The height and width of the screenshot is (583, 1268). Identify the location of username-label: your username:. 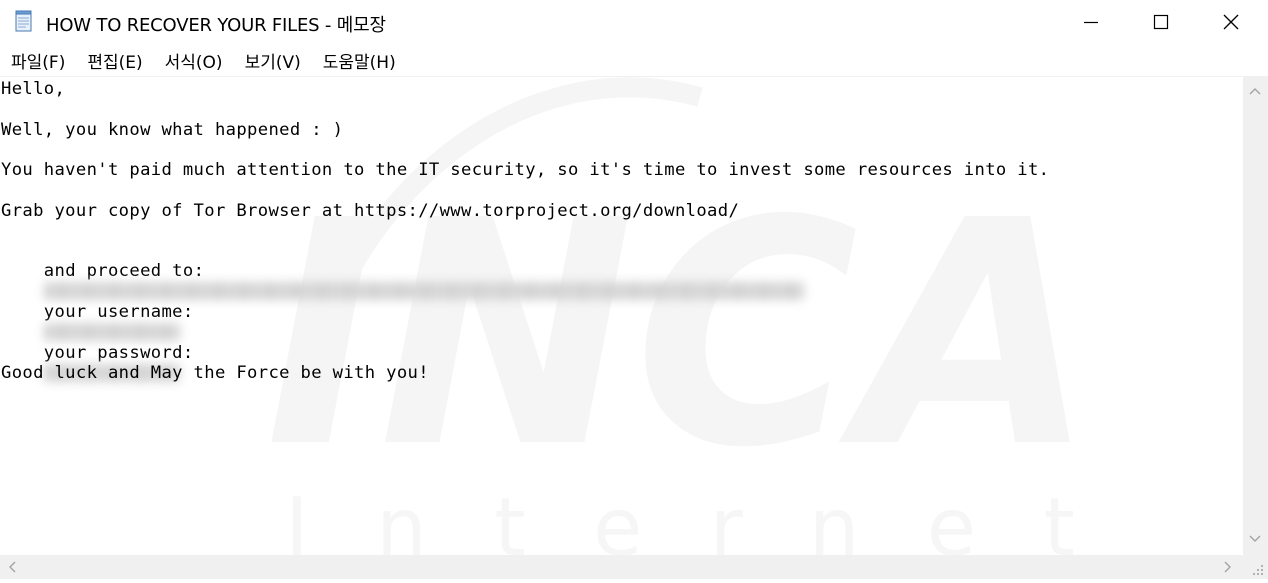
(118, 312).